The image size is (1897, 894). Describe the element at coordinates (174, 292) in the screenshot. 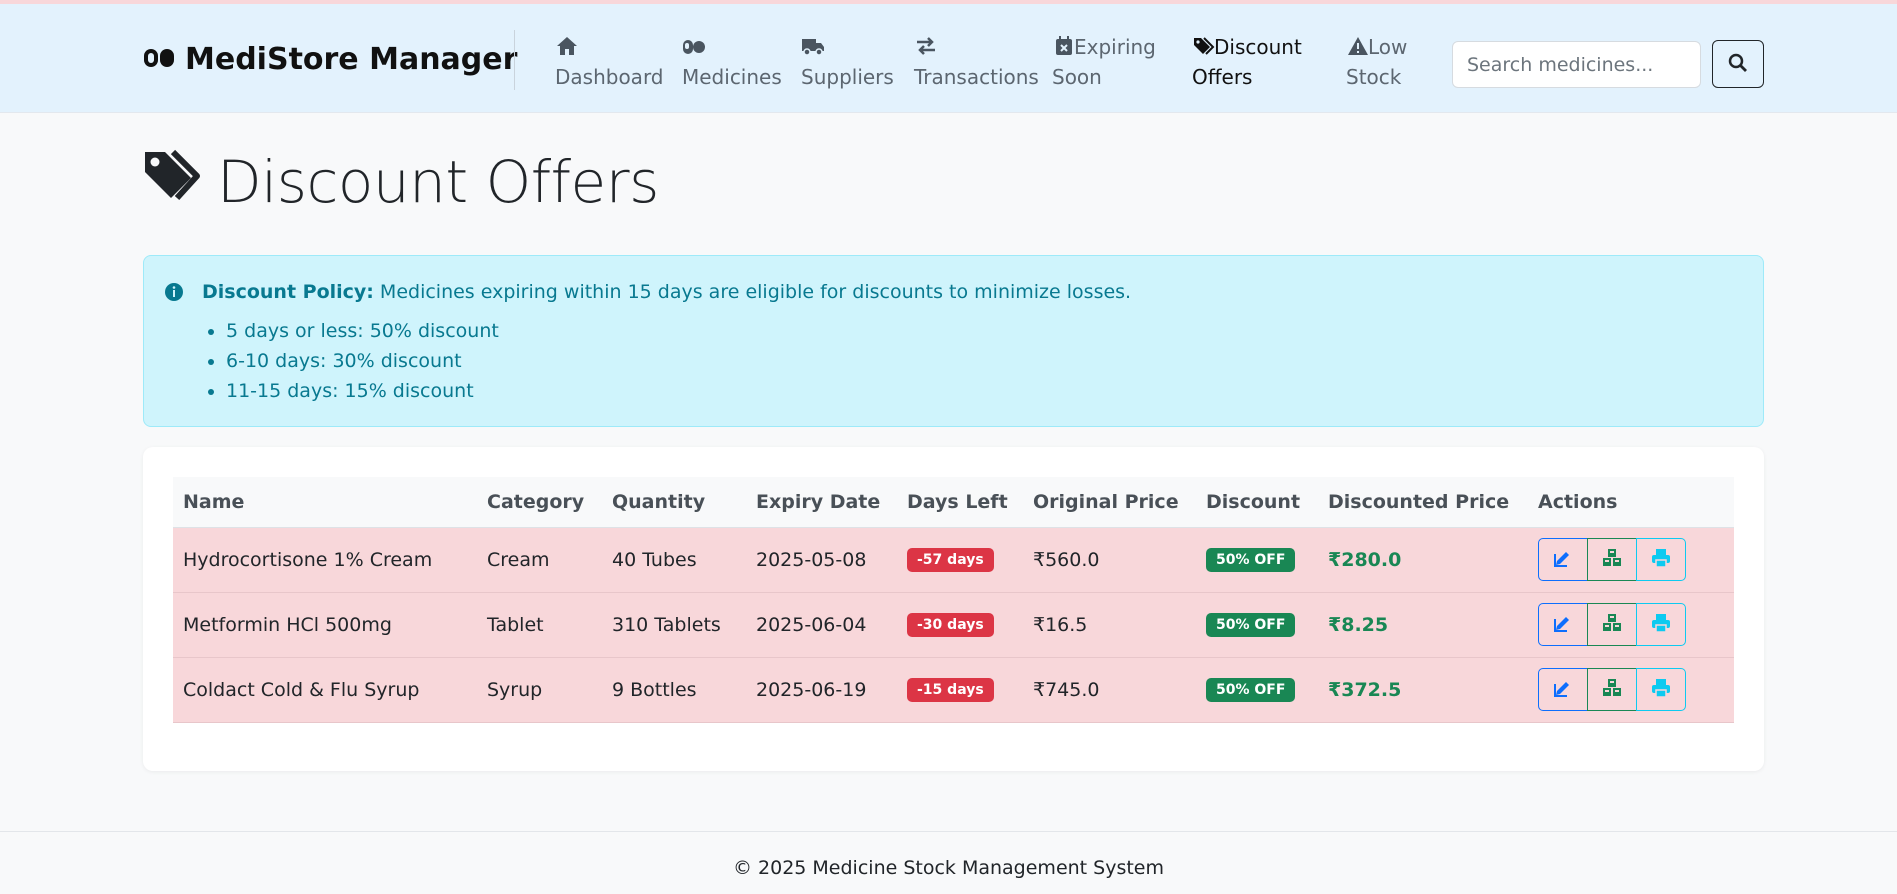

I see `info-circle-icon` at that location.